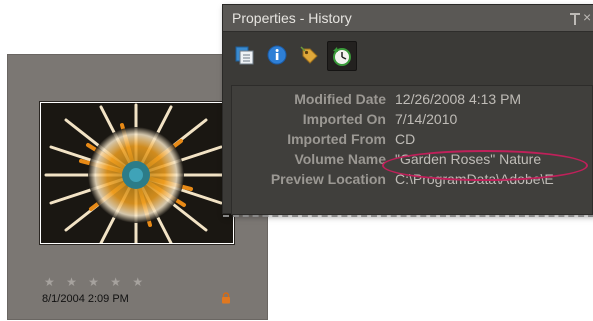  Describe the element at coordinates (336, 139) in the screenshot. I see `imported-from-label: Imported From` at that location.